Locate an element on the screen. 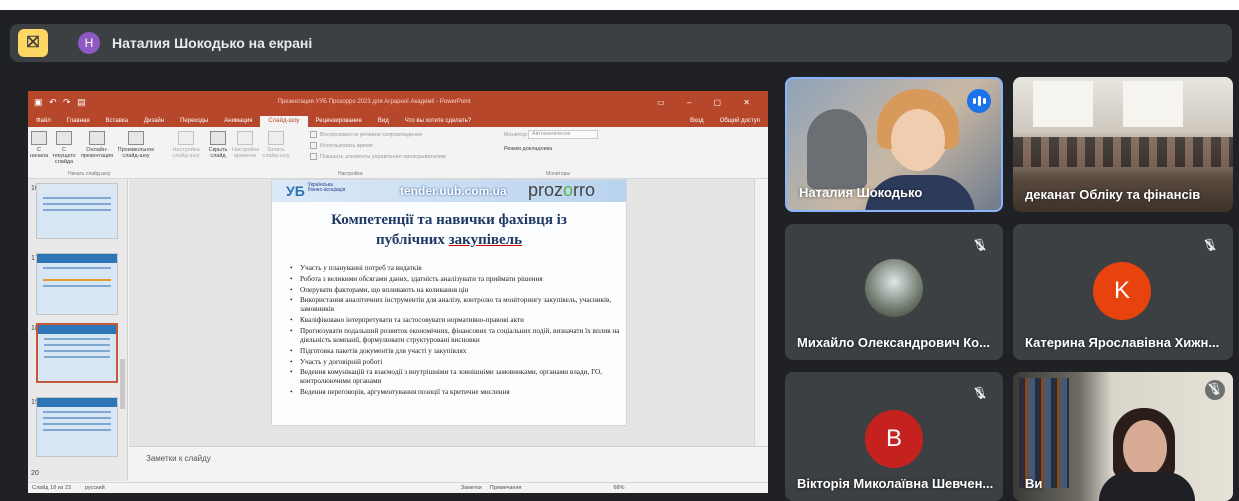  language-indicator: русский is located at coordinates (95, 488).